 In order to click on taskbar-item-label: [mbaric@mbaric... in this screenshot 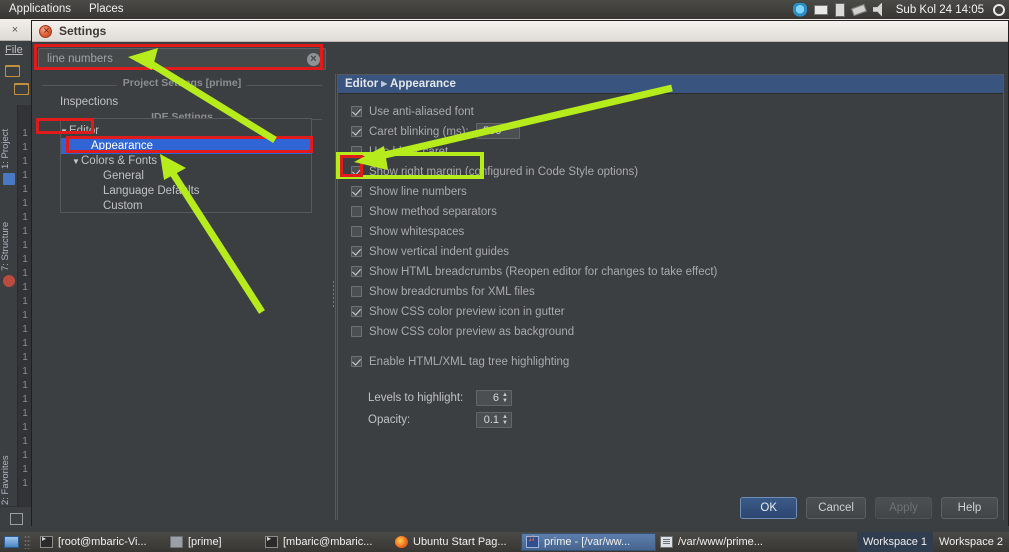, I will do `click(328, 542)`.